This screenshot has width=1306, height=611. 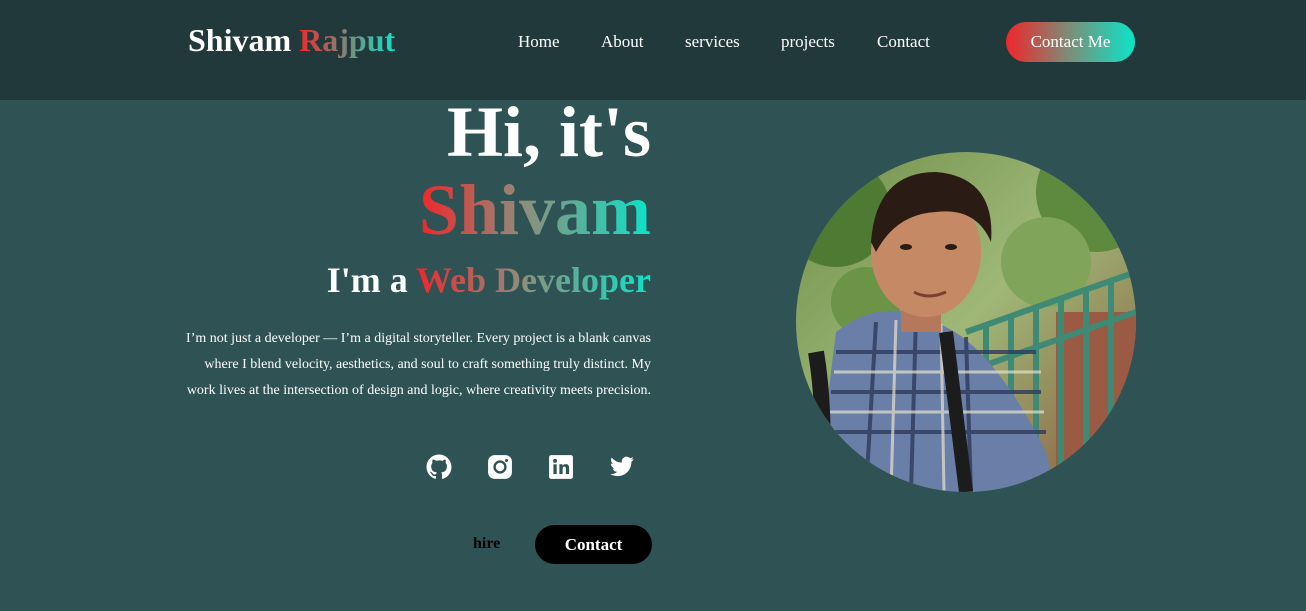 I want to click on hero-role: I'm a Web Developer, so click(x=489, y=280).